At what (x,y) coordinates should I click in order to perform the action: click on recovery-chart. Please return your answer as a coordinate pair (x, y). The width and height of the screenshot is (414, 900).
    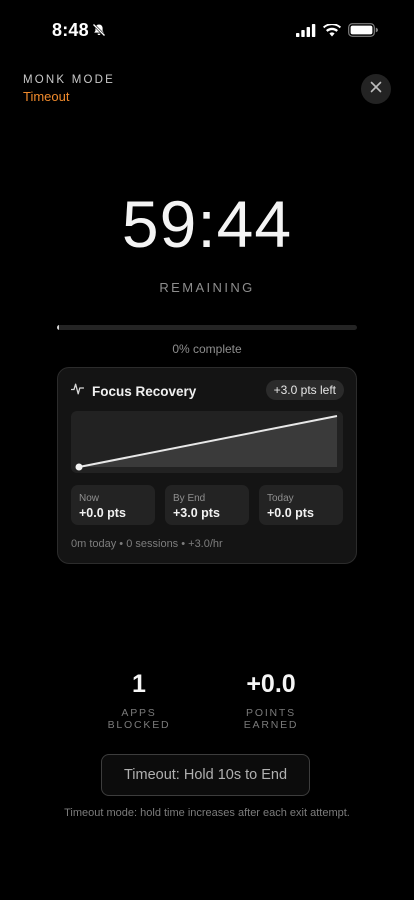
    Looking at the image, I should click on (207, 442).